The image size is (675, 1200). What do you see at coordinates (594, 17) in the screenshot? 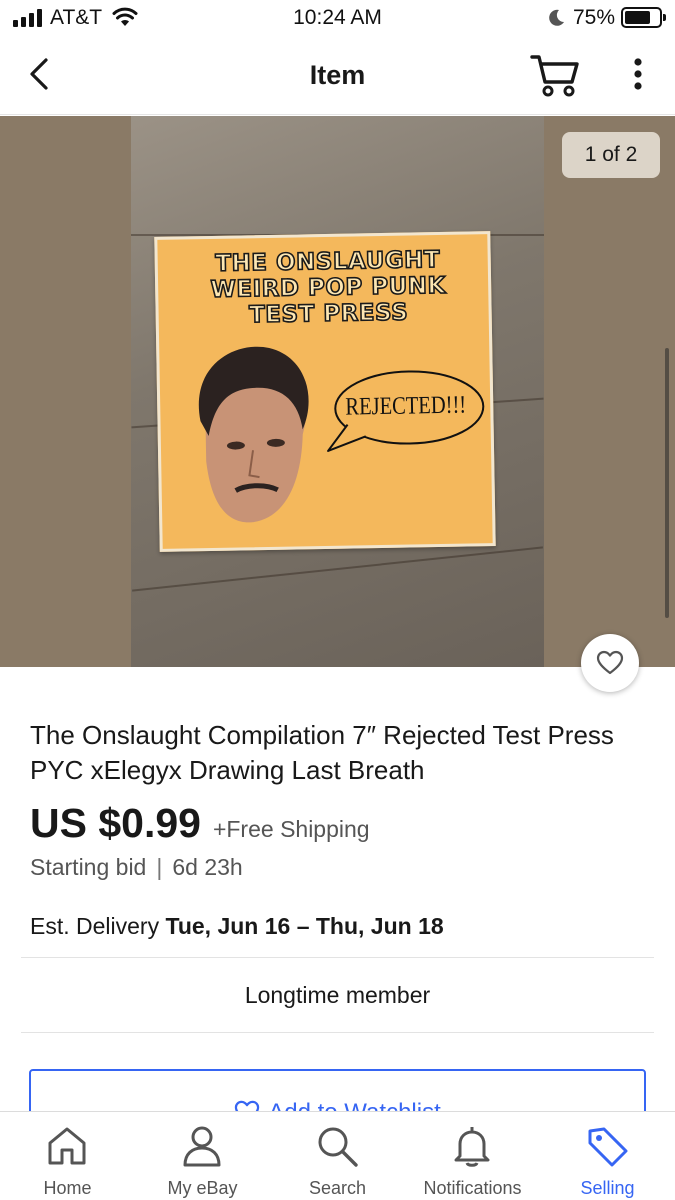
I see `battery-percentage: 75%` at bounding box center [594, 17].